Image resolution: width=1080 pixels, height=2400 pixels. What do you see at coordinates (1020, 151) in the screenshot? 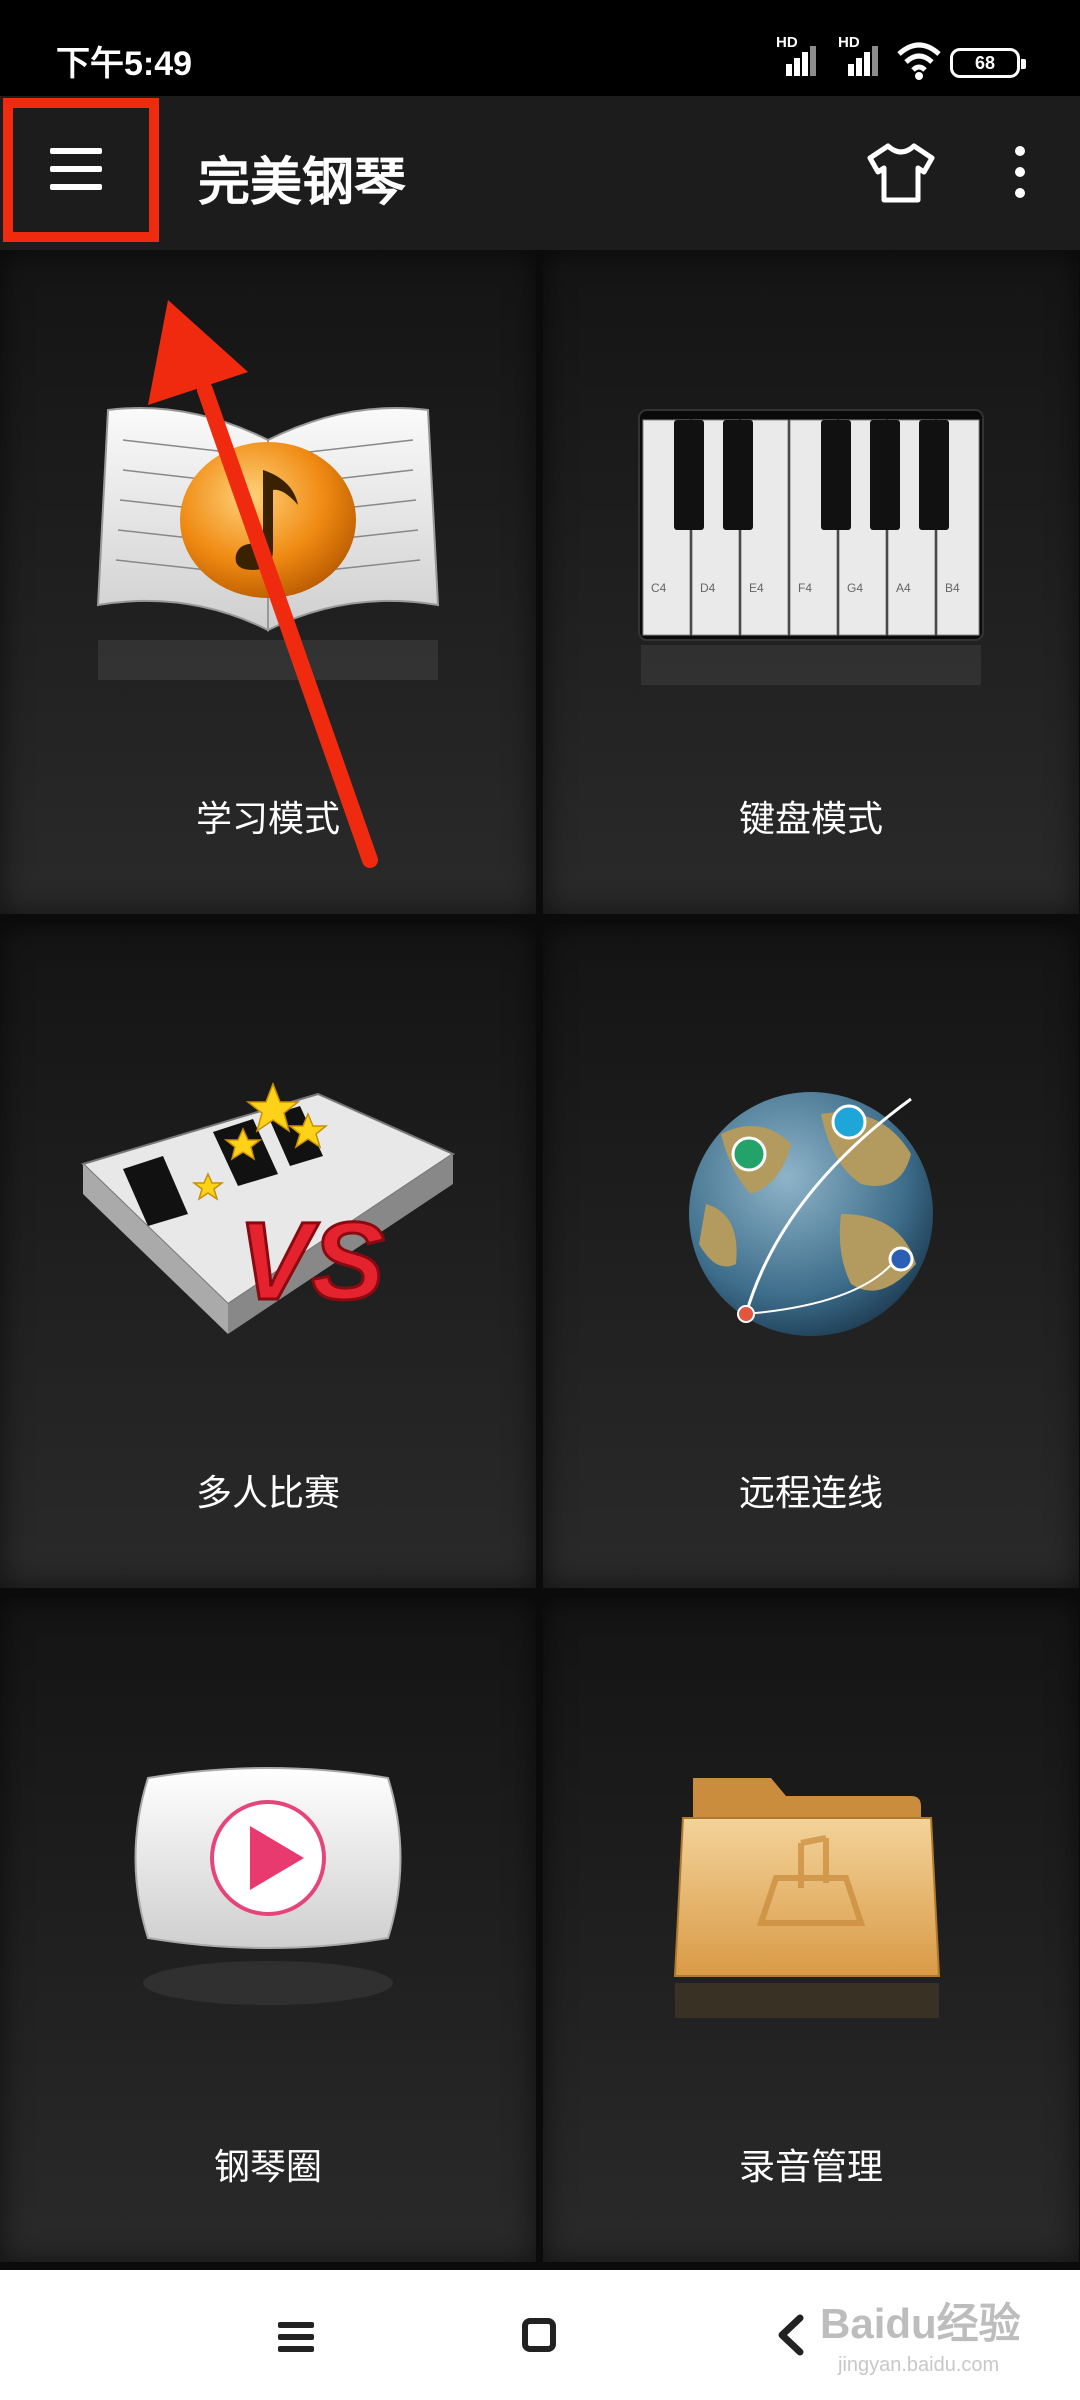
I see `more-vert-icon` at bounding box center [1020, 151].